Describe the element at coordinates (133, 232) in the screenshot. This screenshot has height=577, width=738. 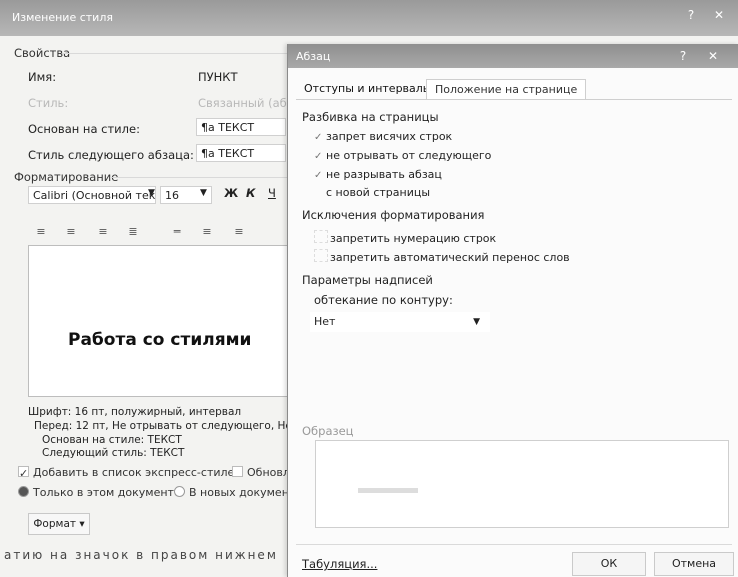
I see `align-justify-icon: ≣` at that location.